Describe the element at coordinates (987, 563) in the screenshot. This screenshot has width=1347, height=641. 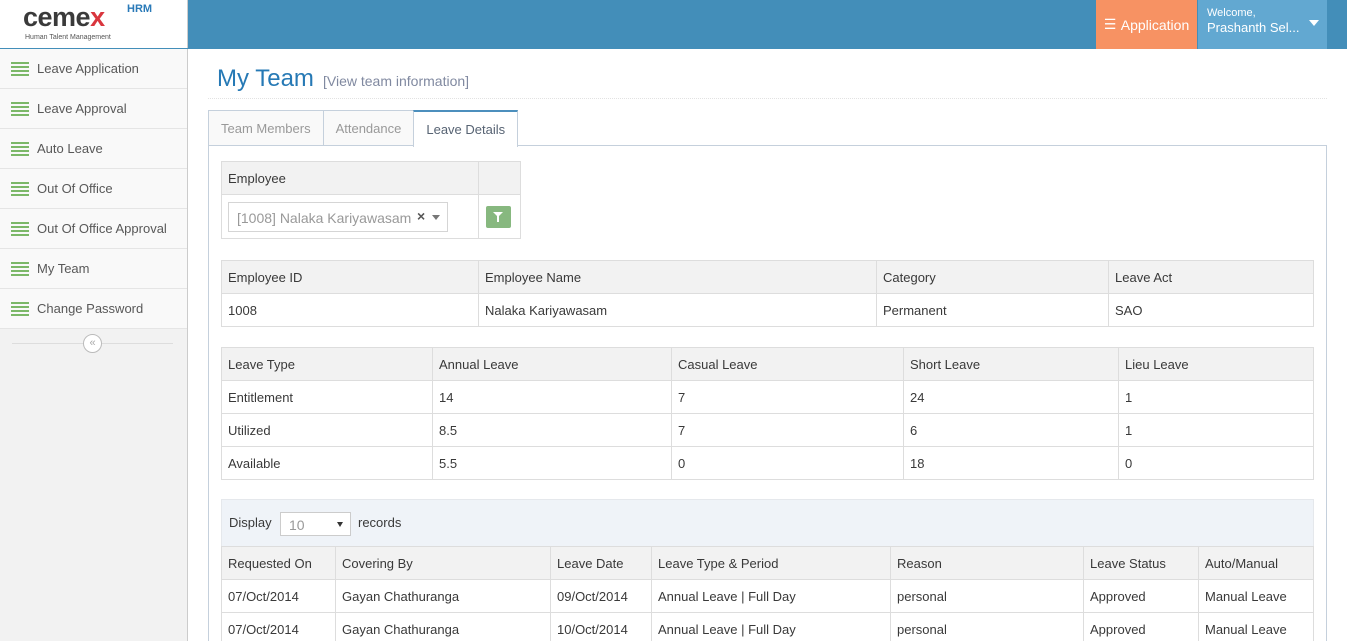
I see `column-header-reason: Reason` at that location.